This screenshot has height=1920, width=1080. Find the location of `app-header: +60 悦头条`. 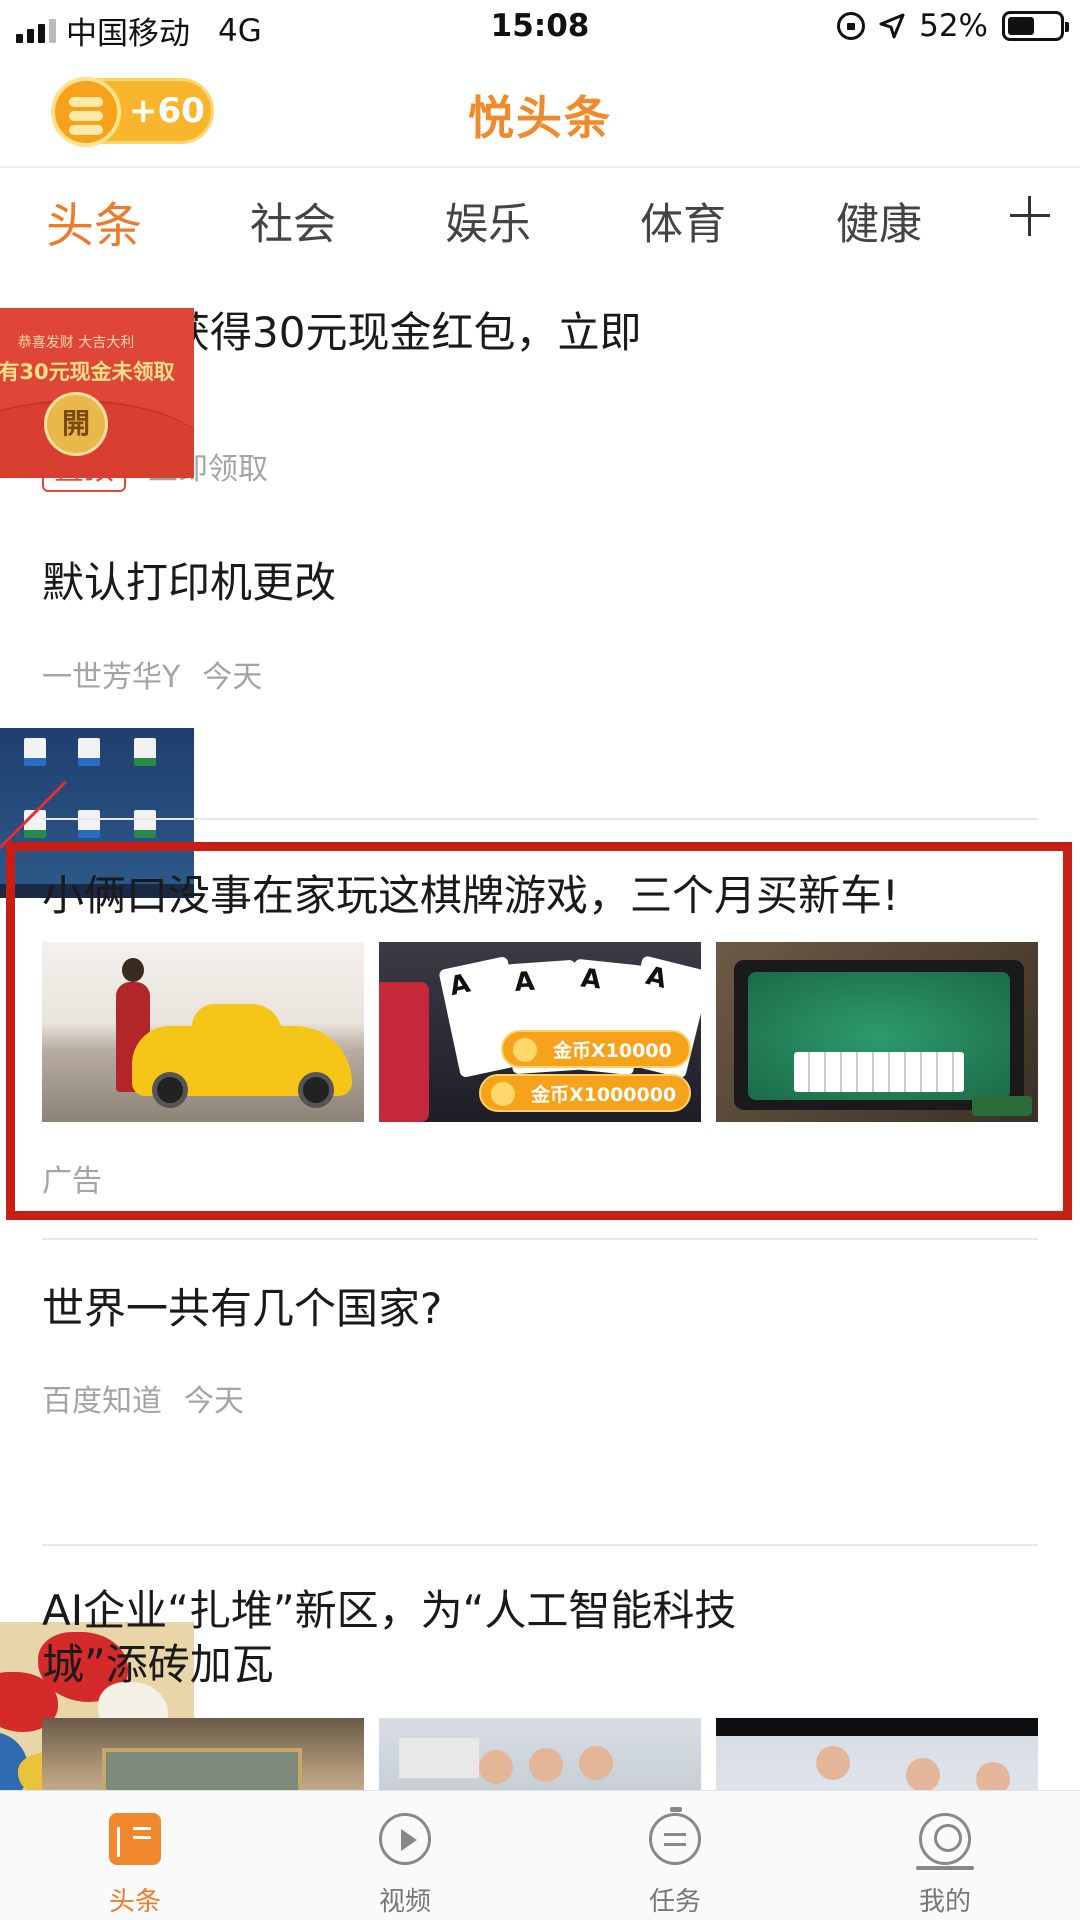

app-header: +60 悦头条 is located at coordinates (540, 111).